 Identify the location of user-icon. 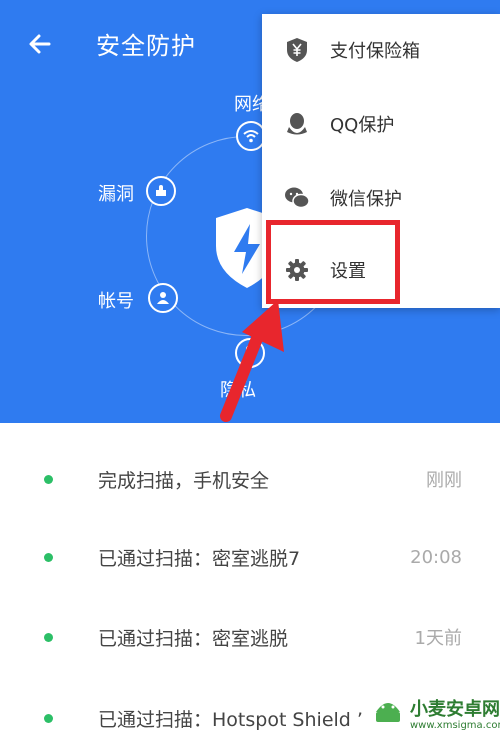
(163, 298).